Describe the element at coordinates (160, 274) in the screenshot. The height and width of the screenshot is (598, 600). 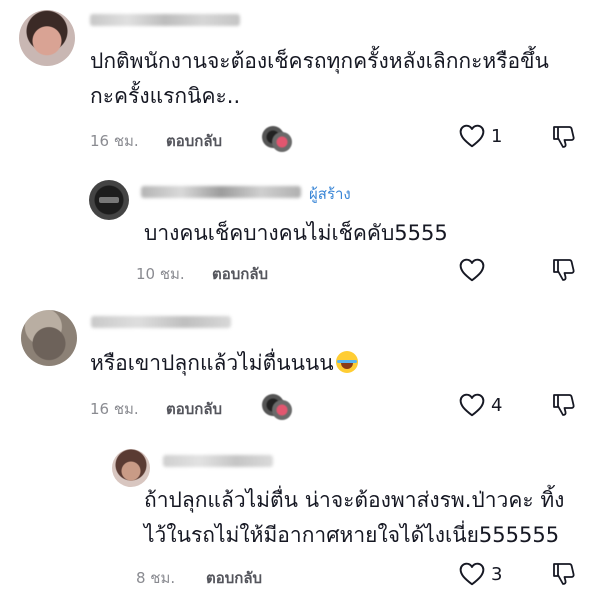
I see `comment-timestamp: 10 ชม.` at that location.